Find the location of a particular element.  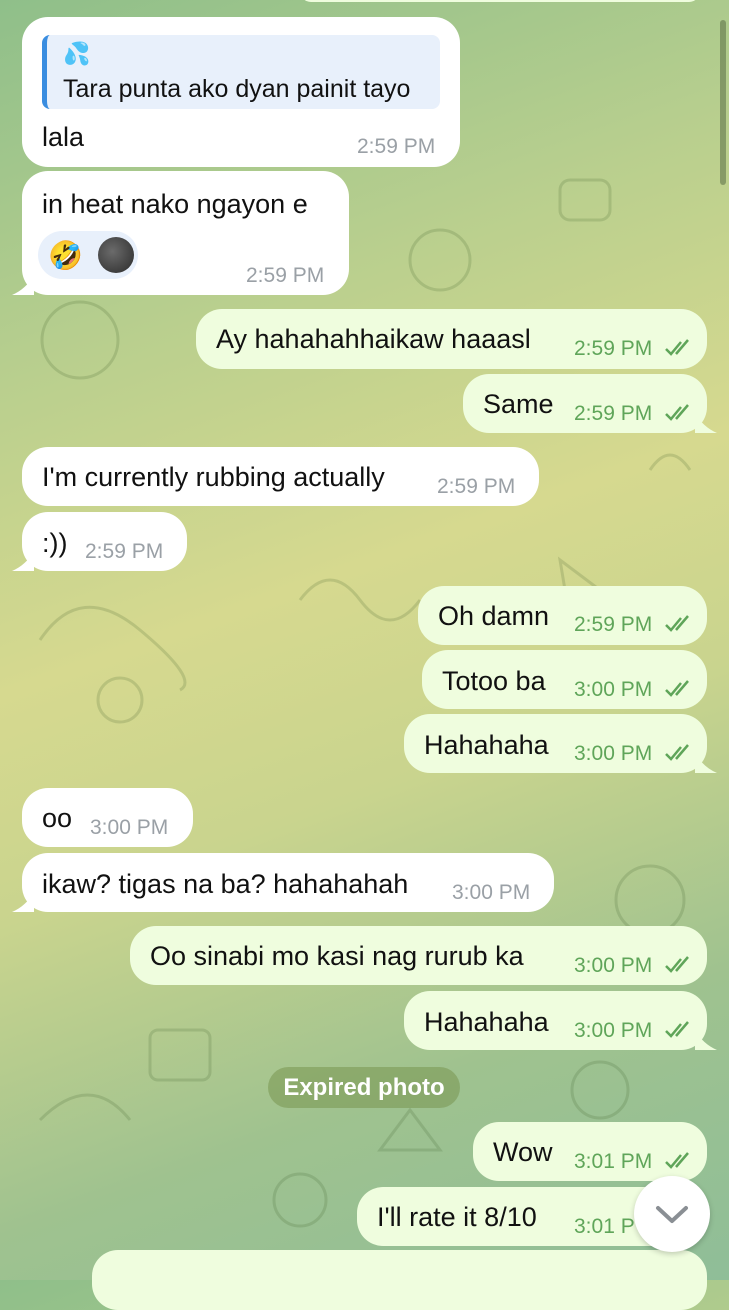

message-text: Oo sinabi mo kasi nag rurub ka is located at coordinates (337, 956).